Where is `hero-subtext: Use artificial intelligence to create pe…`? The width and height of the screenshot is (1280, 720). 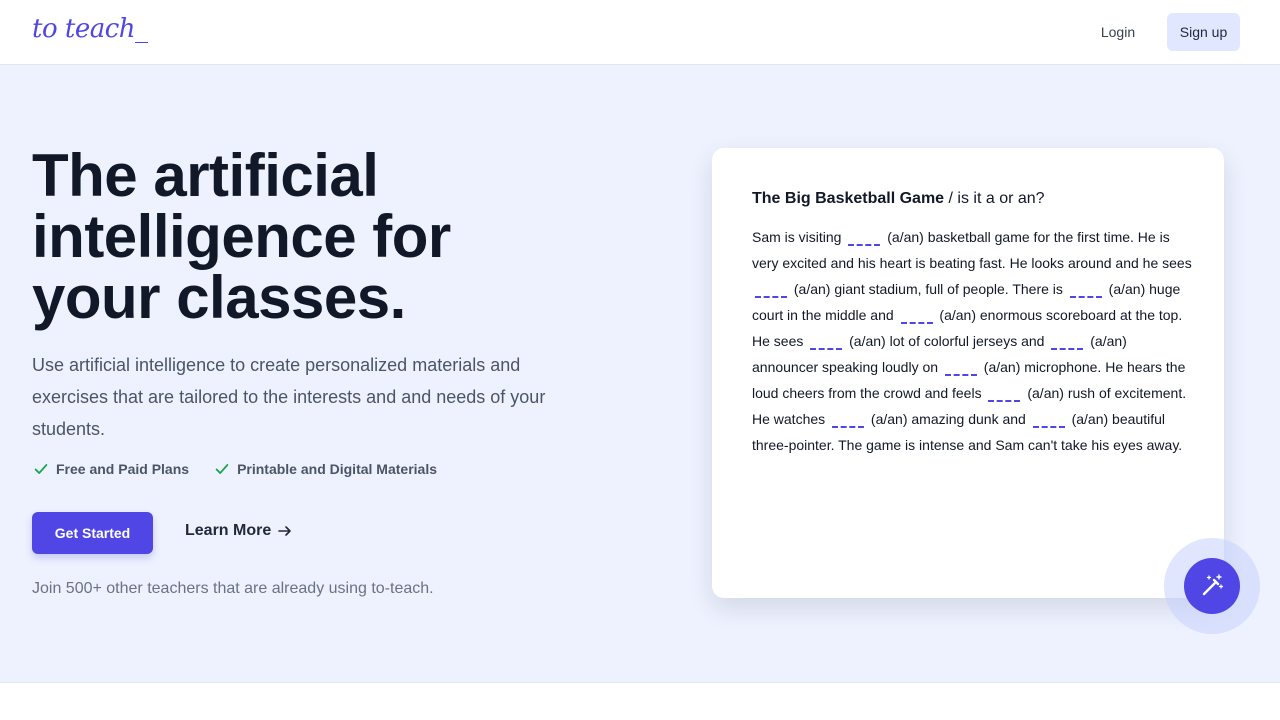 hero-subtext: Use artificial intelligence to create pe… is located at coordinates (289, 397).